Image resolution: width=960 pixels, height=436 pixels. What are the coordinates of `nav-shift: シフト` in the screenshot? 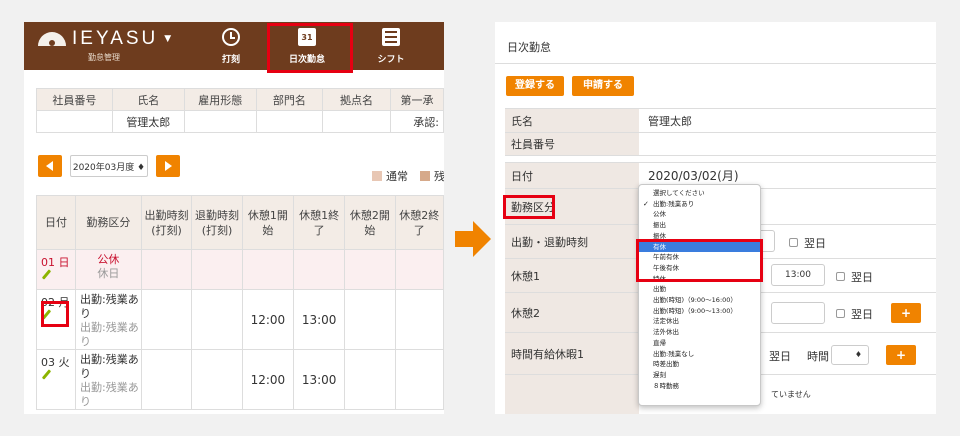 It's located at (391, 46).